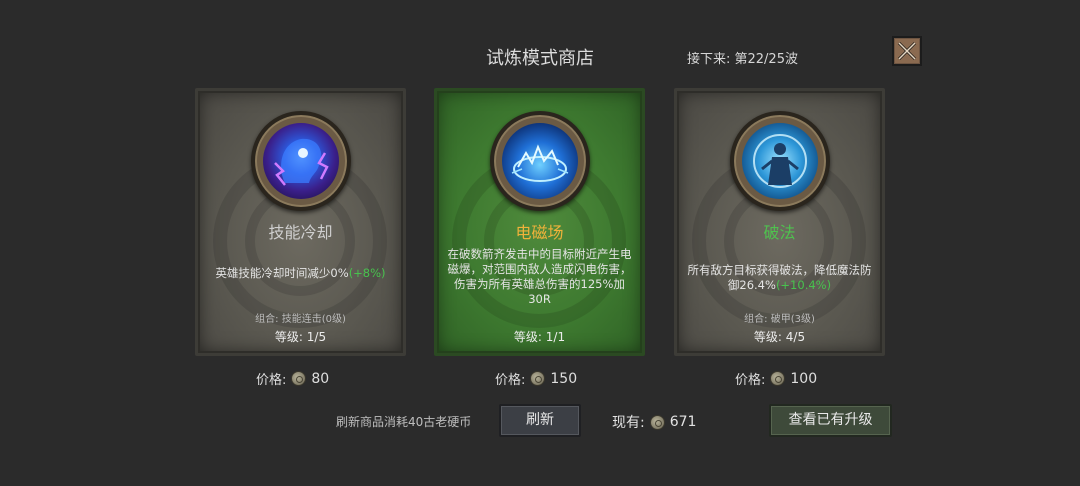 Image resolution: width=1080 pixels, height=486 pixels. Describe the element at coordinates (683, 422) in the screenshot. I see `owned-value: 671` at that location.